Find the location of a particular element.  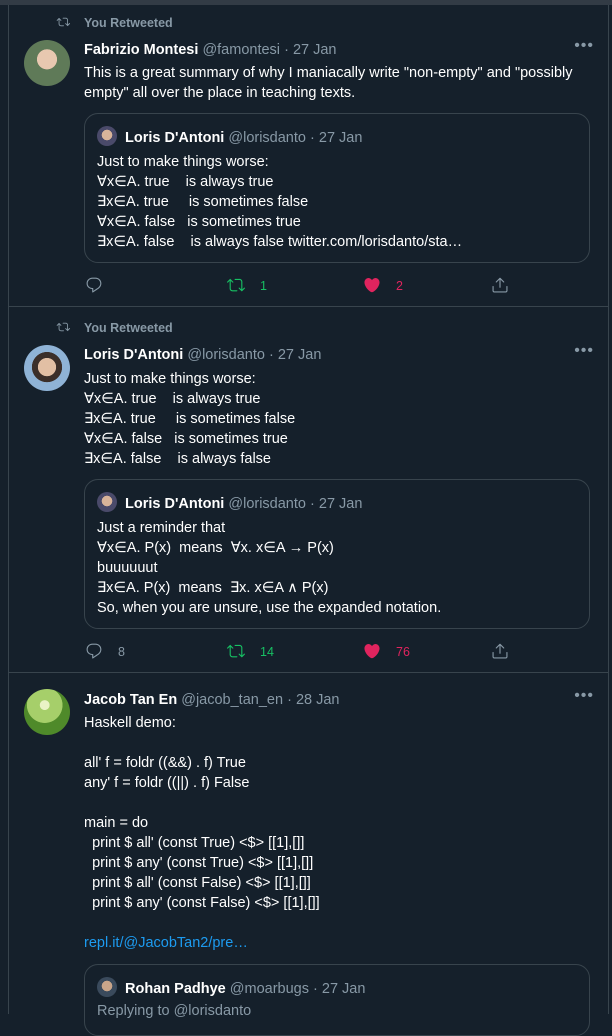

author-name: Jacob Tan En is located at coordinates (130, 700).